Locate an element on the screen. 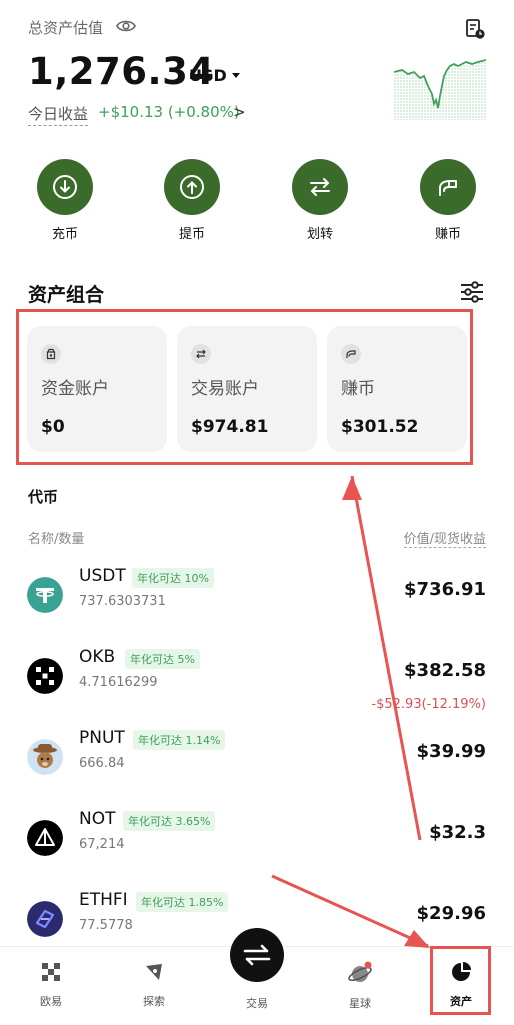 The image size is (514, 1025). okb-logo-icon is located at coordinates (45, 676).